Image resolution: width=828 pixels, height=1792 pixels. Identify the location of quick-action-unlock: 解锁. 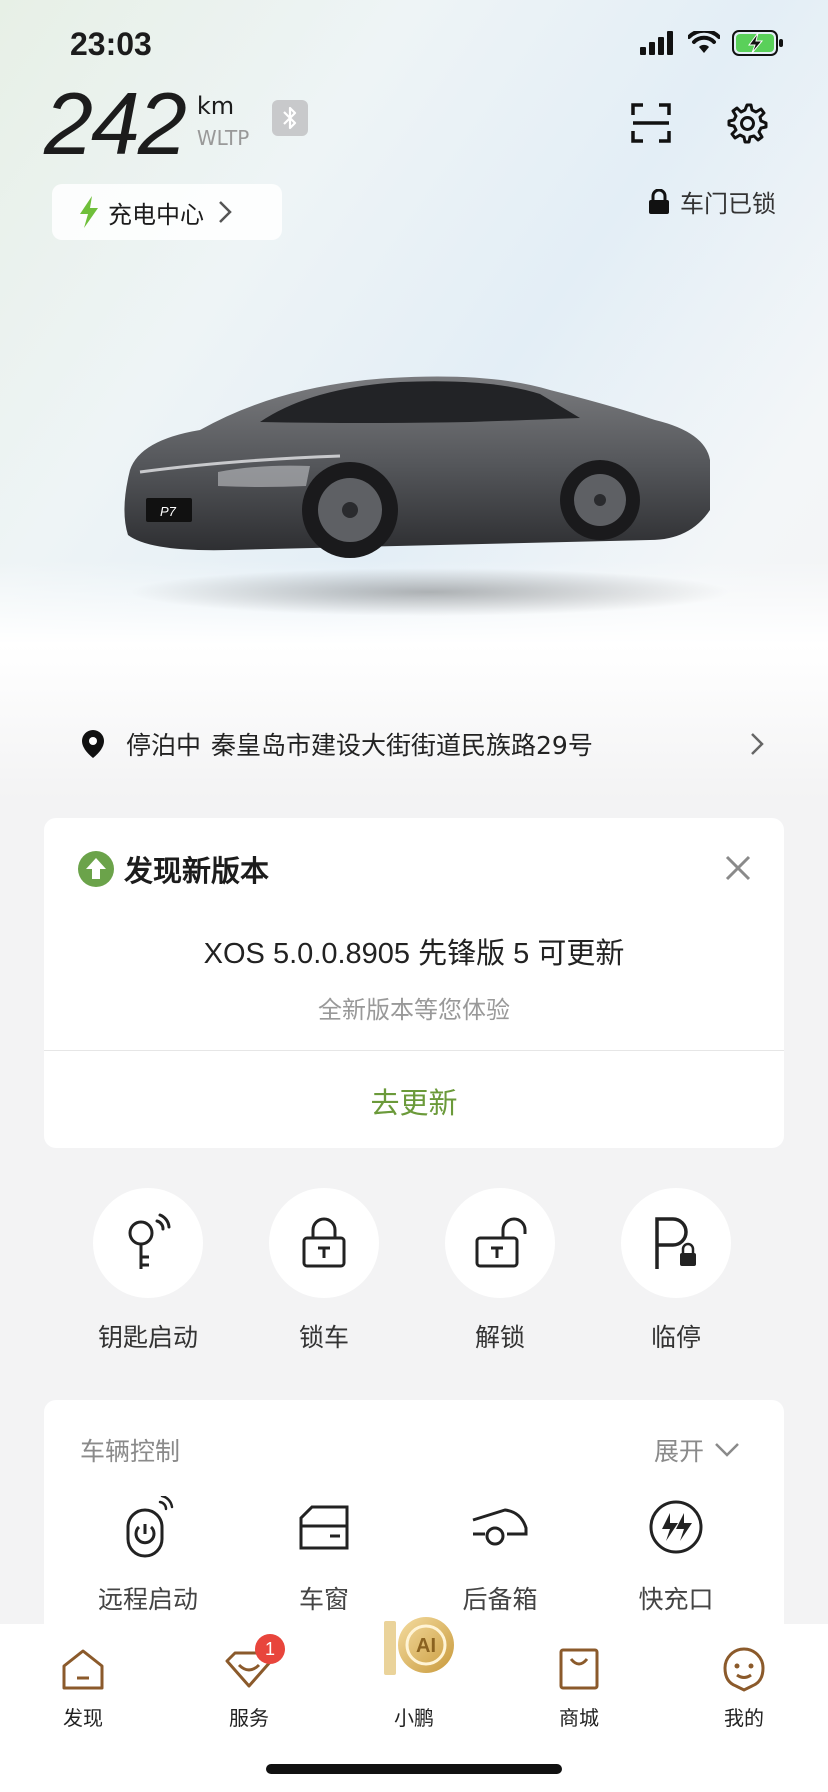
(500, 1271).